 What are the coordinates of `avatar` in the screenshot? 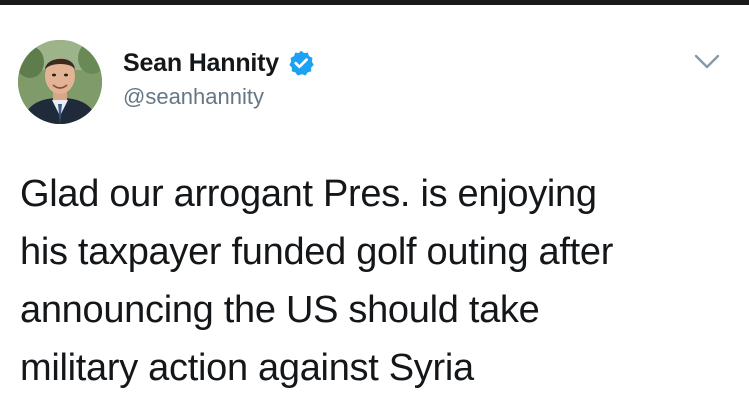 It's located at (60, 82).